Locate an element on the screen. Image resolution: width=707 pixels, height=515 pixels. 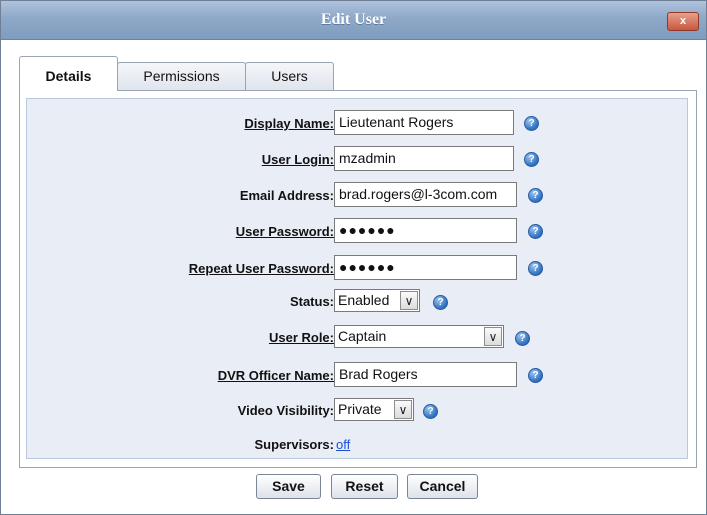
display-name-field: Lieutenant Rogers is located at coordinates (424, 122).